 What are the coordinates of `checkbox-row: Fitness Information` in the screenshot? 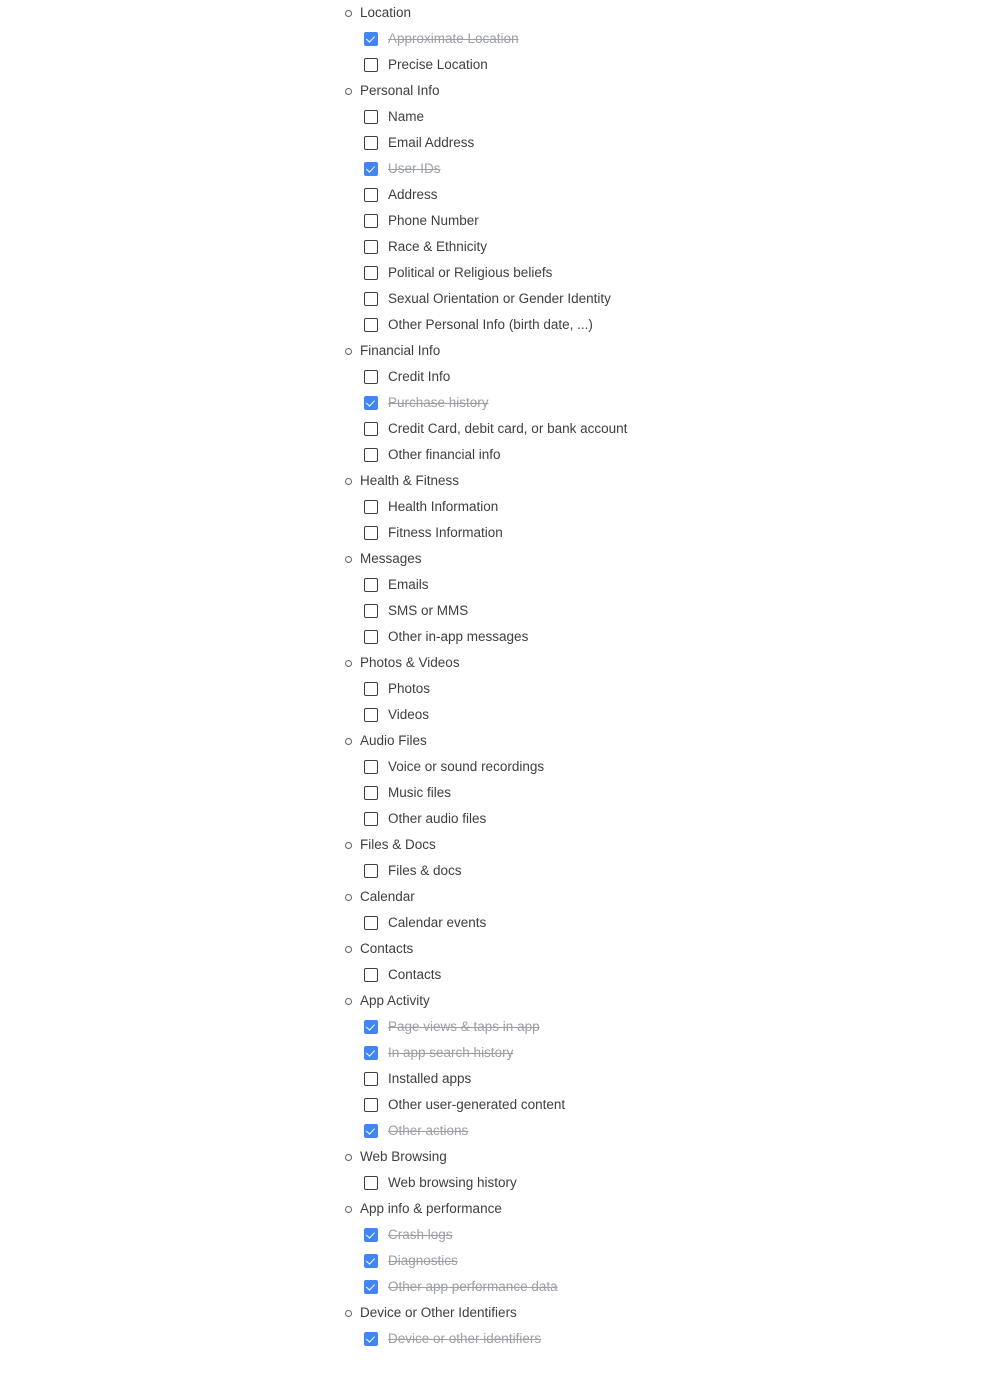 It's located at (660, 533).